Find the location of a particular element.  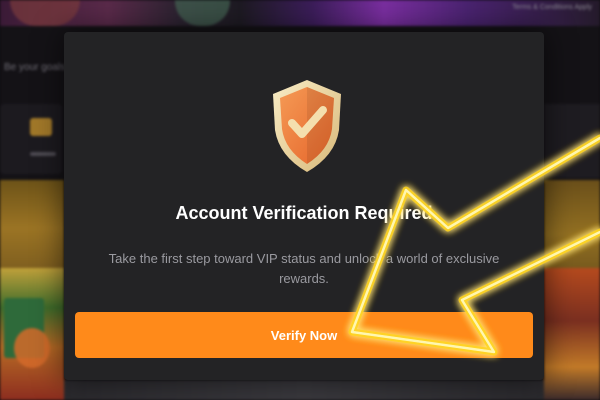

shield-check-icon is located at coordinates (307, 126).